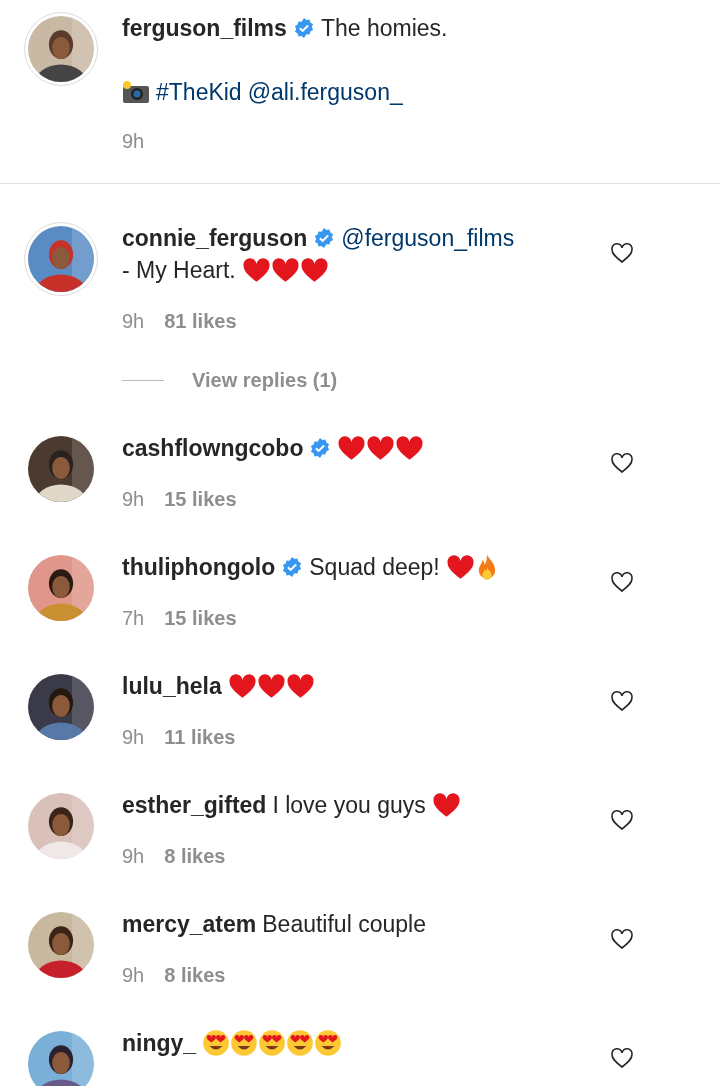  I want to click on caption-text: The homies., so click(384, 28).